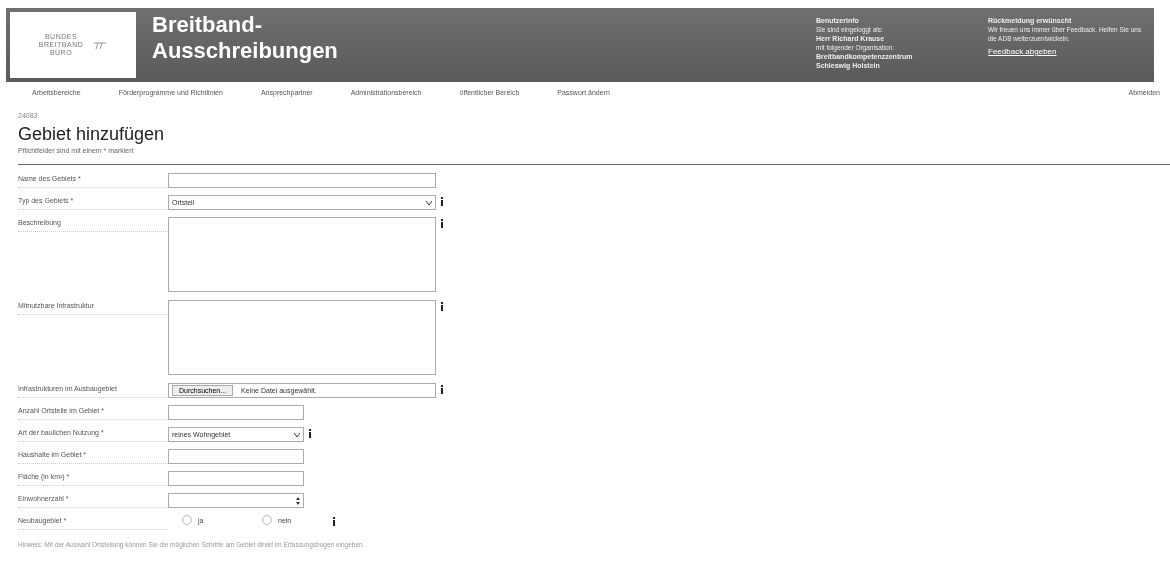 The width and height of the screenshot is (1170, 569). Describe the element at coordinates (207, 25) in the screenshot. I see `site-title: Breitband-` at that location.